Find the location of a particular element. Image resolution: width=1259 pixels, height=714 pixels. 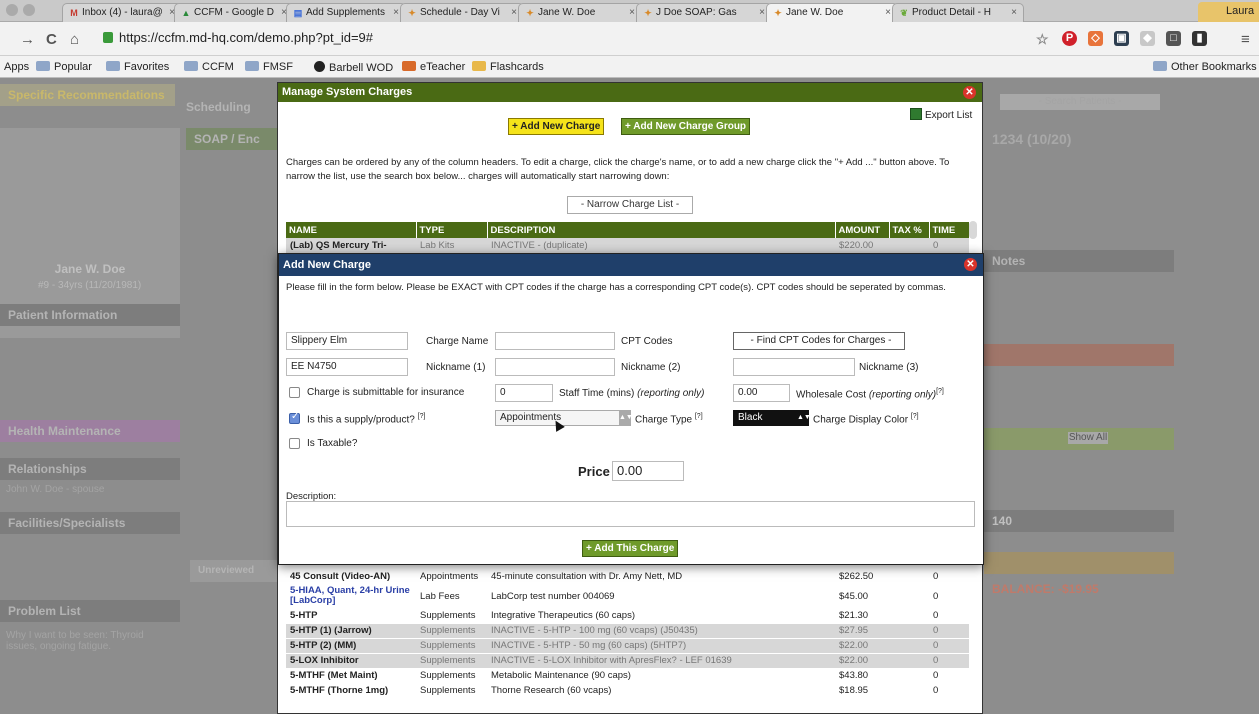

profile-button: Laura is located at coordinates (1228, 12).